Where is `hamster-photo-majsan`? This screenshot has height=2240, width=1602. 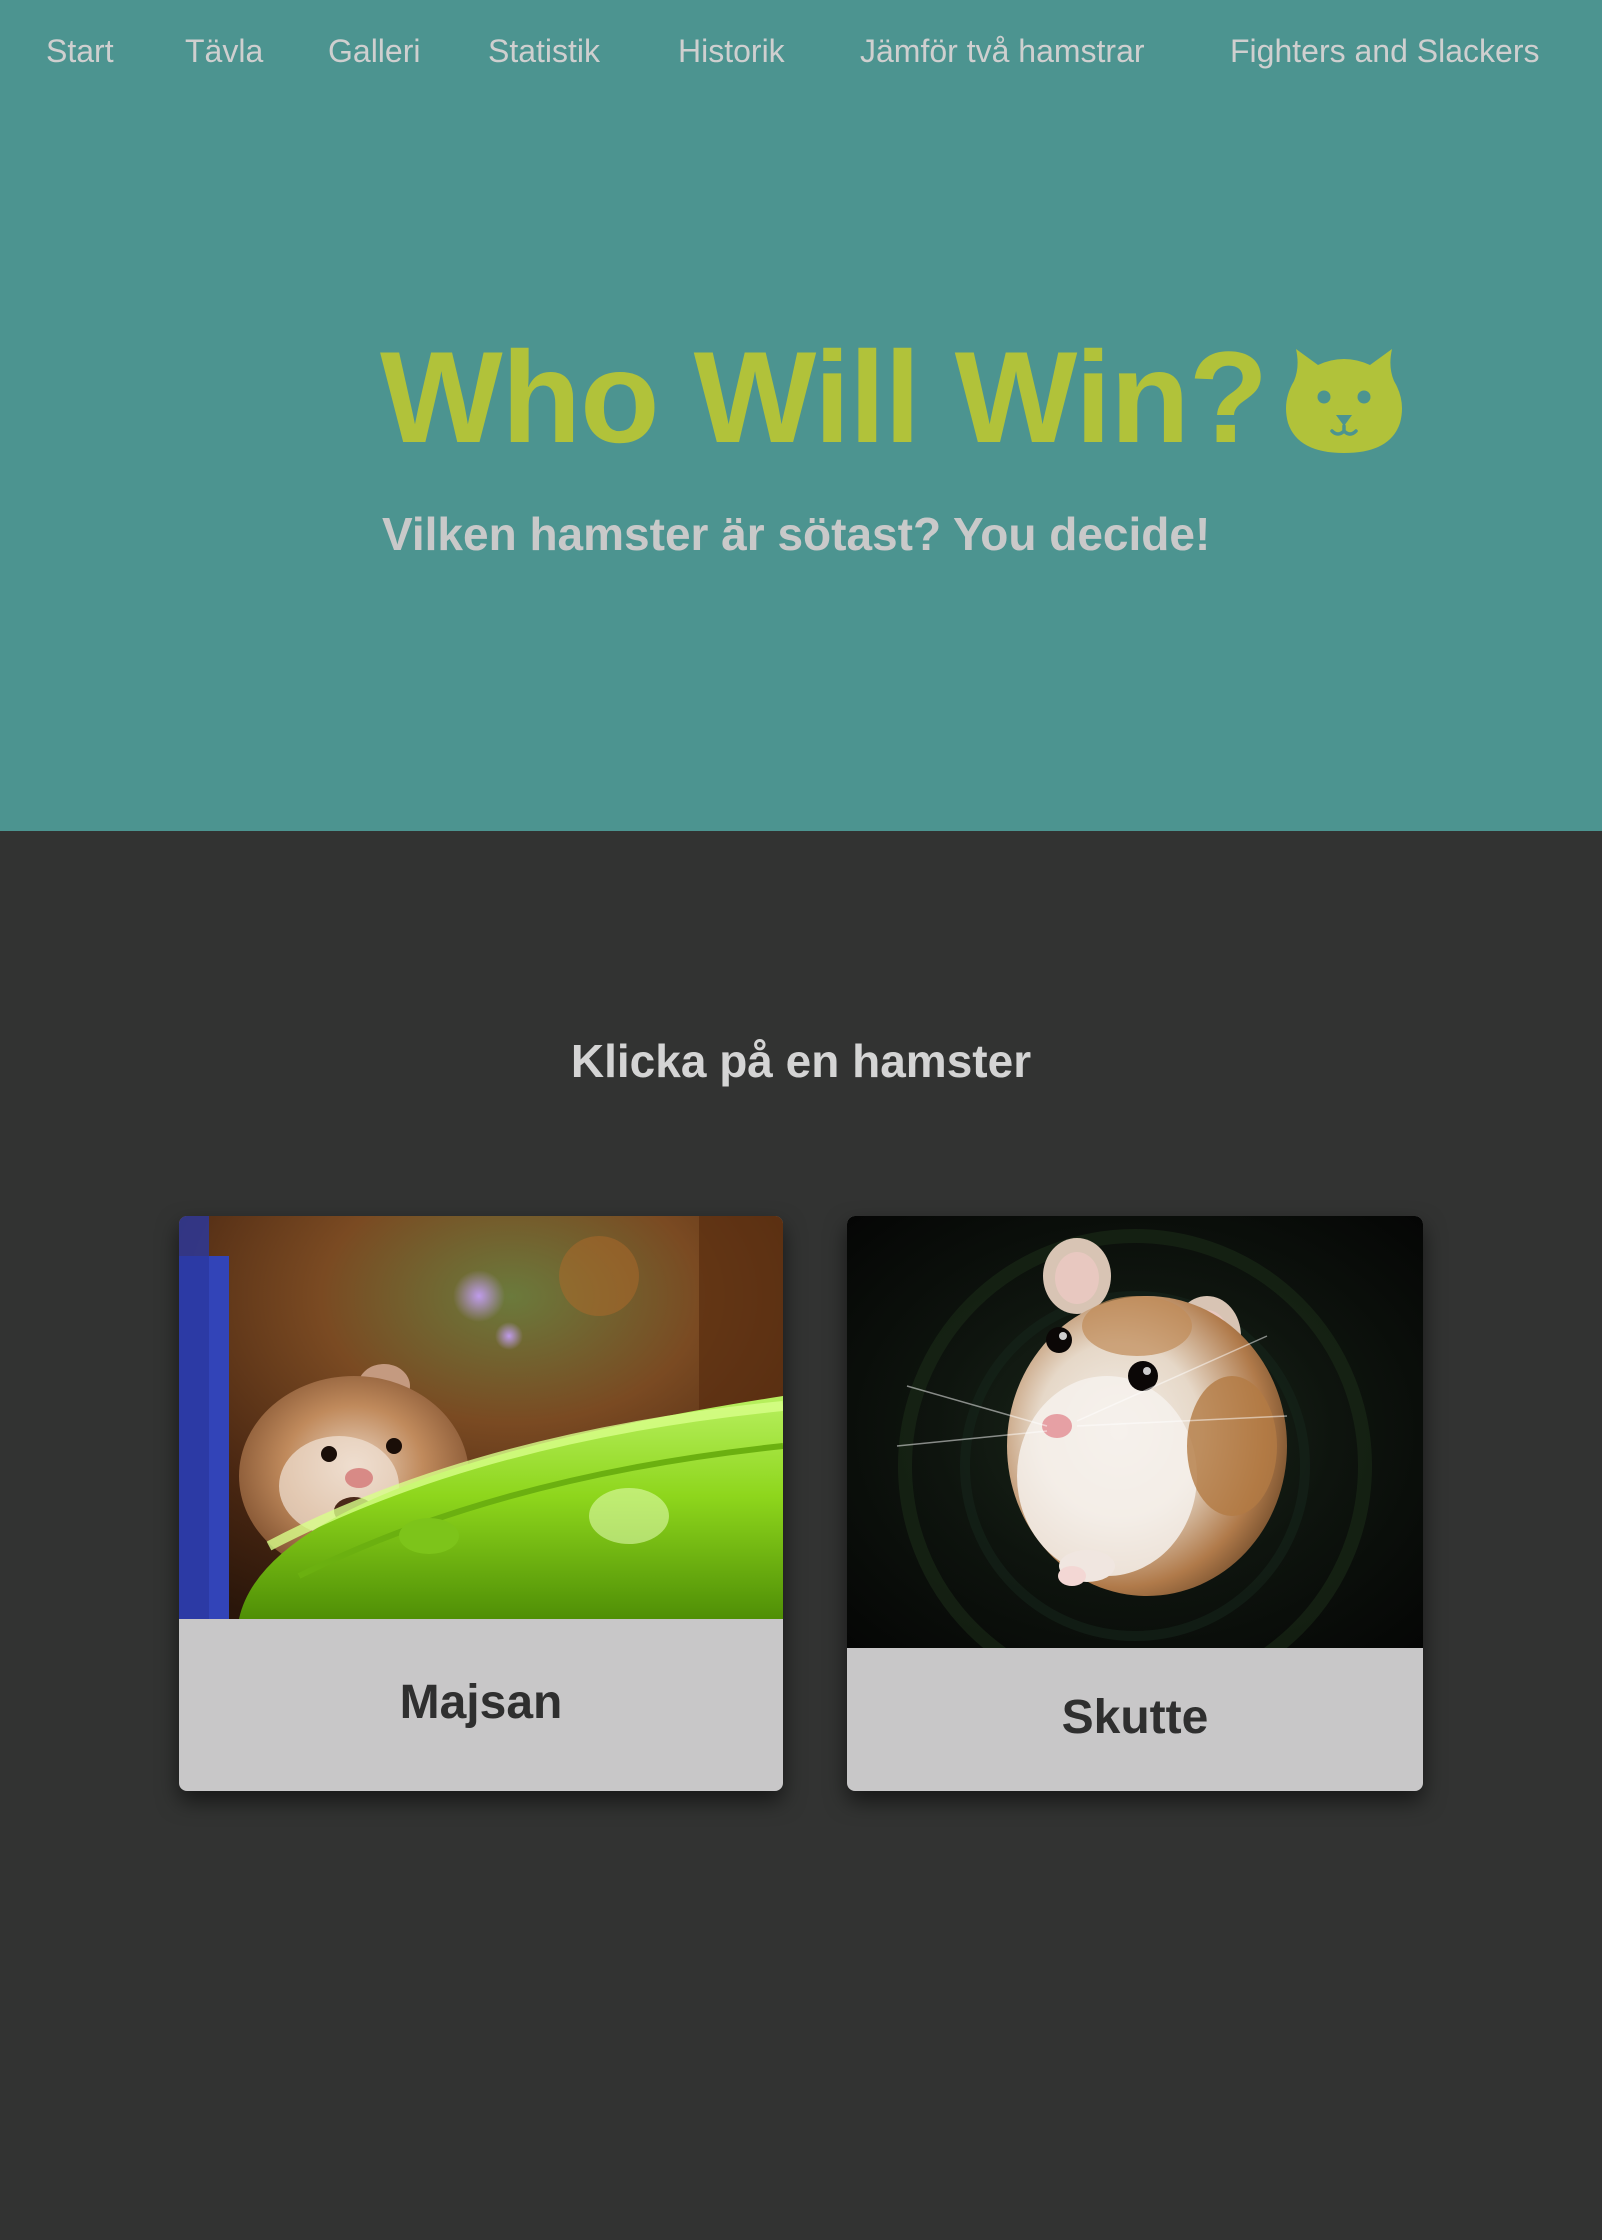
hamster-photo-majsan is located at coordinates (481, 1417).